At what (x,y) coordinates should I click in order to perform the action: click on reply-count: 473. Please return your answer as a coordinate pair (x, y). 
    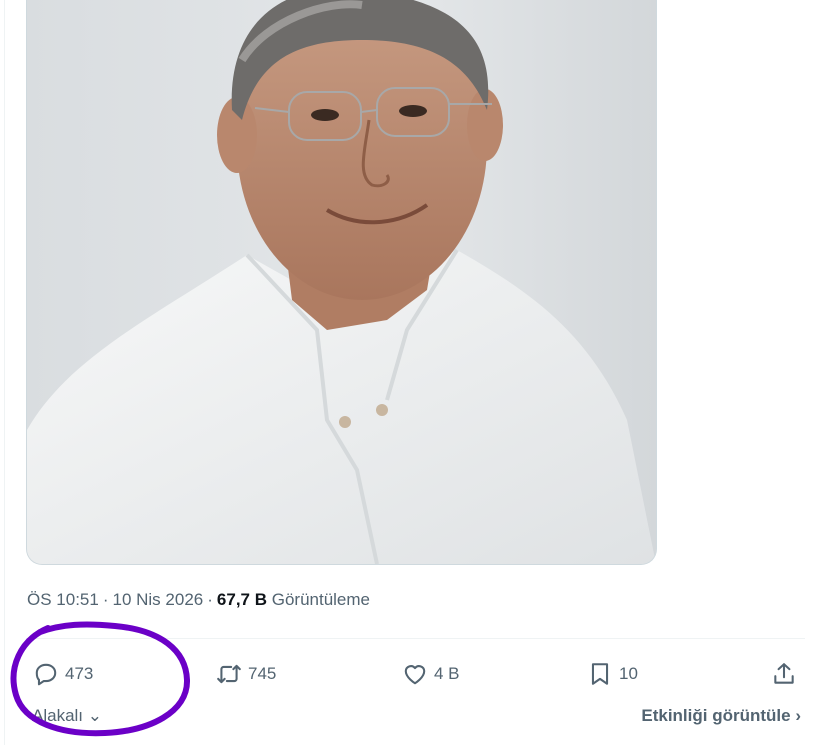
    Looking at the image, I should click on (79, 673).